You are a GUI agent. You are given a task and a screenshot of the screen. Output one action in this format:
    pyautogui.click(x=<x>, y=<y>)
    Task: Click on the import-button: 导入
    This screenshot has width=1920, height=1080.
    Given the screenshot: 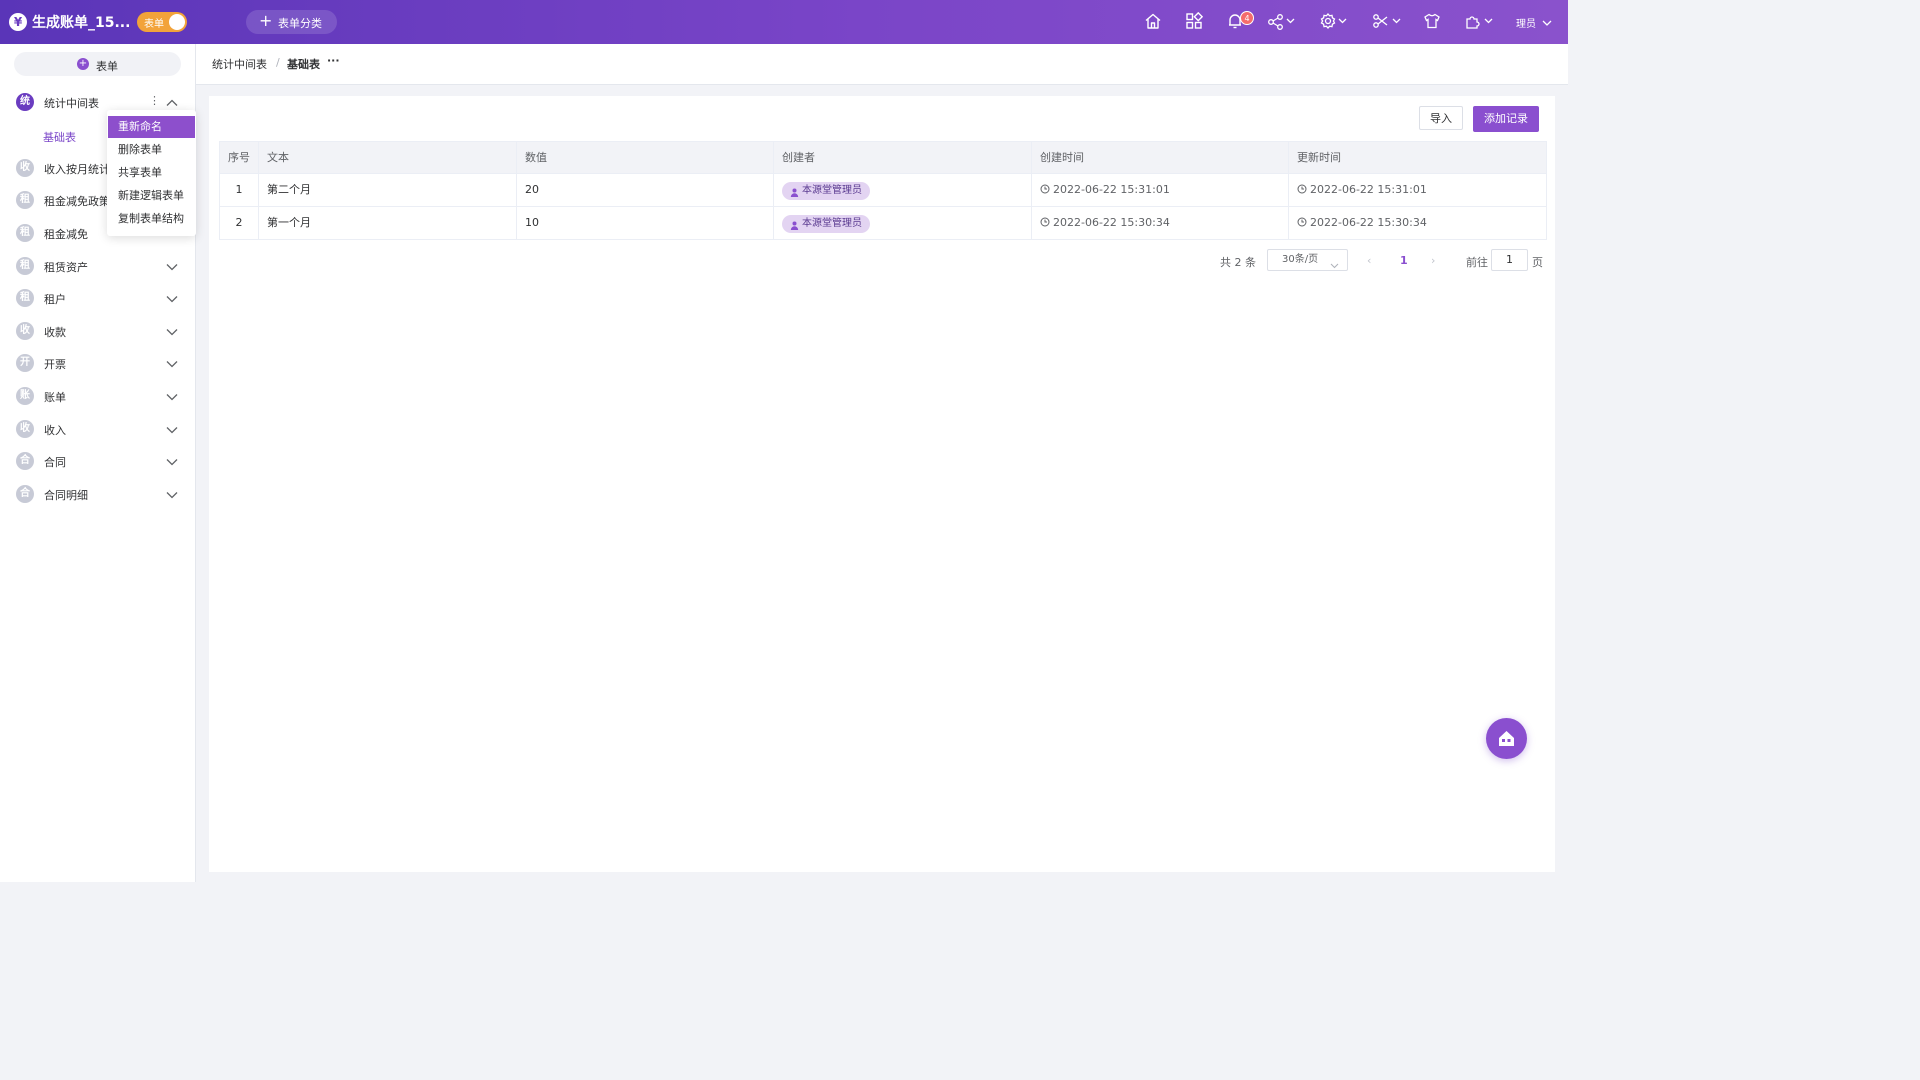 What is the action you would take?
    pyautogui.click(x=1441, y=118)
    